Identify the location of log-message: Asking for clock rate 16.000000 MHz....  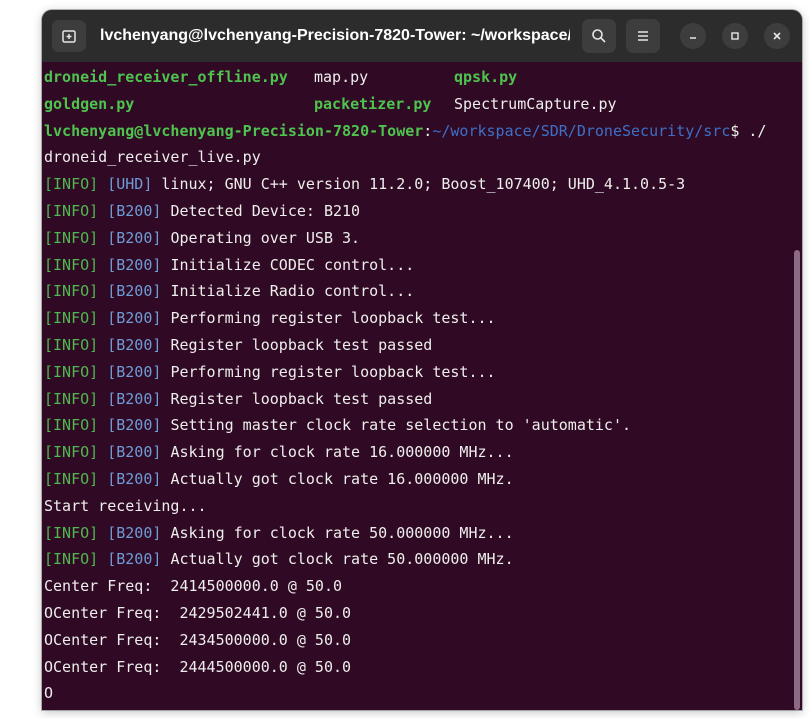
(342, 452).